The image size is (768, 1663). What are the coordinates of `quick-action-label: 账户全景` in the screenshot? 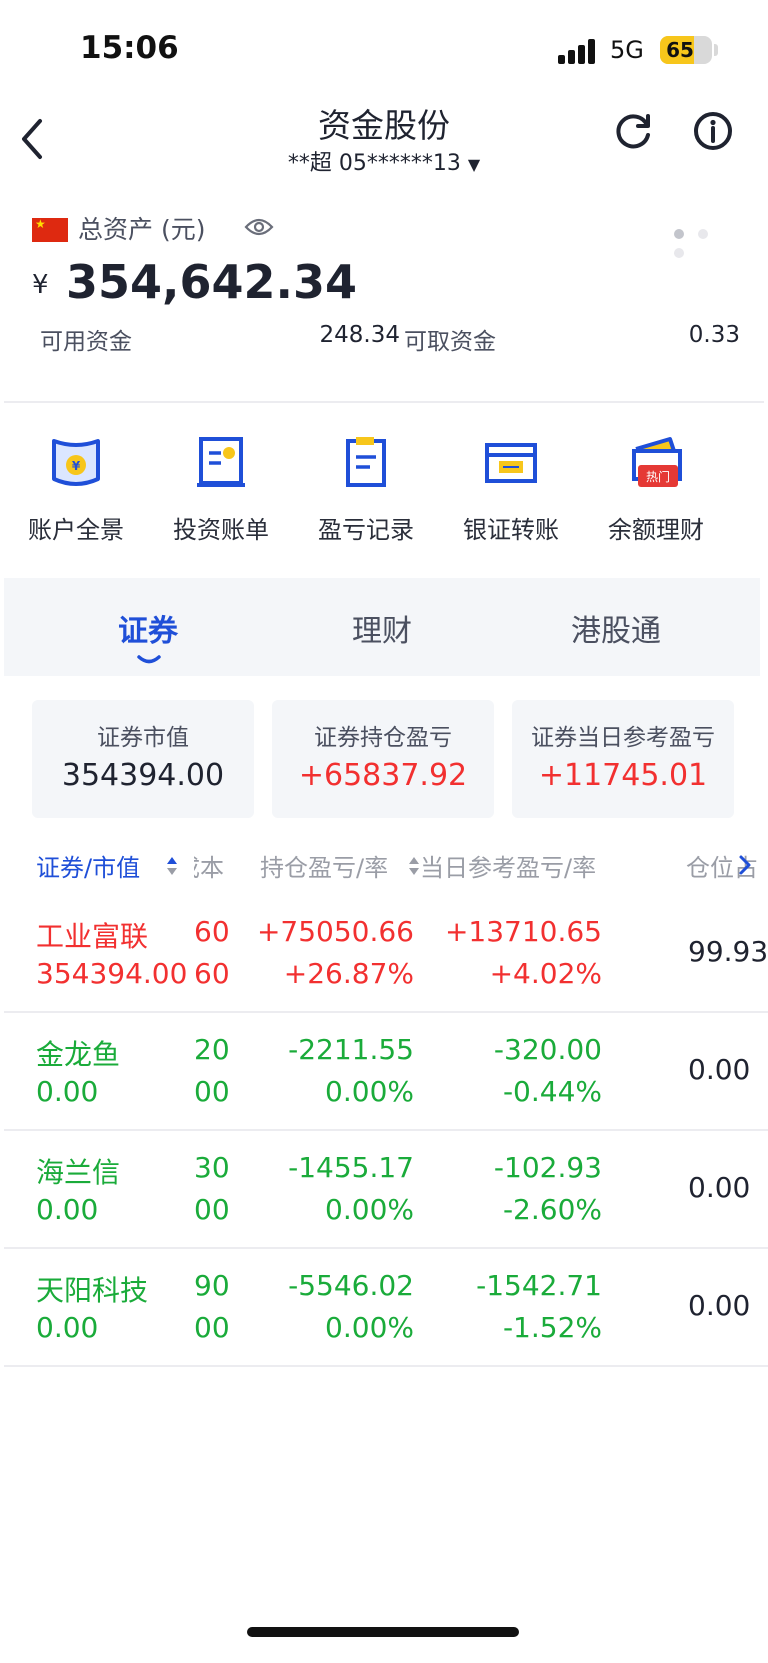 It's located at (76, 530).